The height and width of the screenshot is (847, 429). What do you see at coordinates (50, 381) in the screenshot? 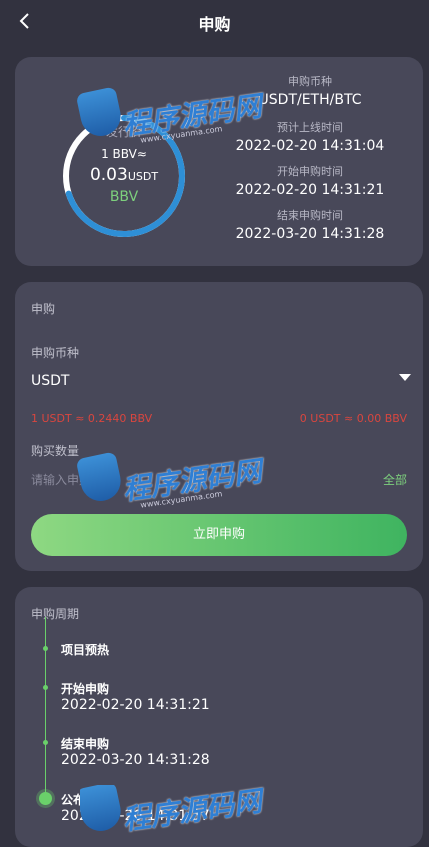
I see `currency-value: USDT` at bounding box center [50, 381].